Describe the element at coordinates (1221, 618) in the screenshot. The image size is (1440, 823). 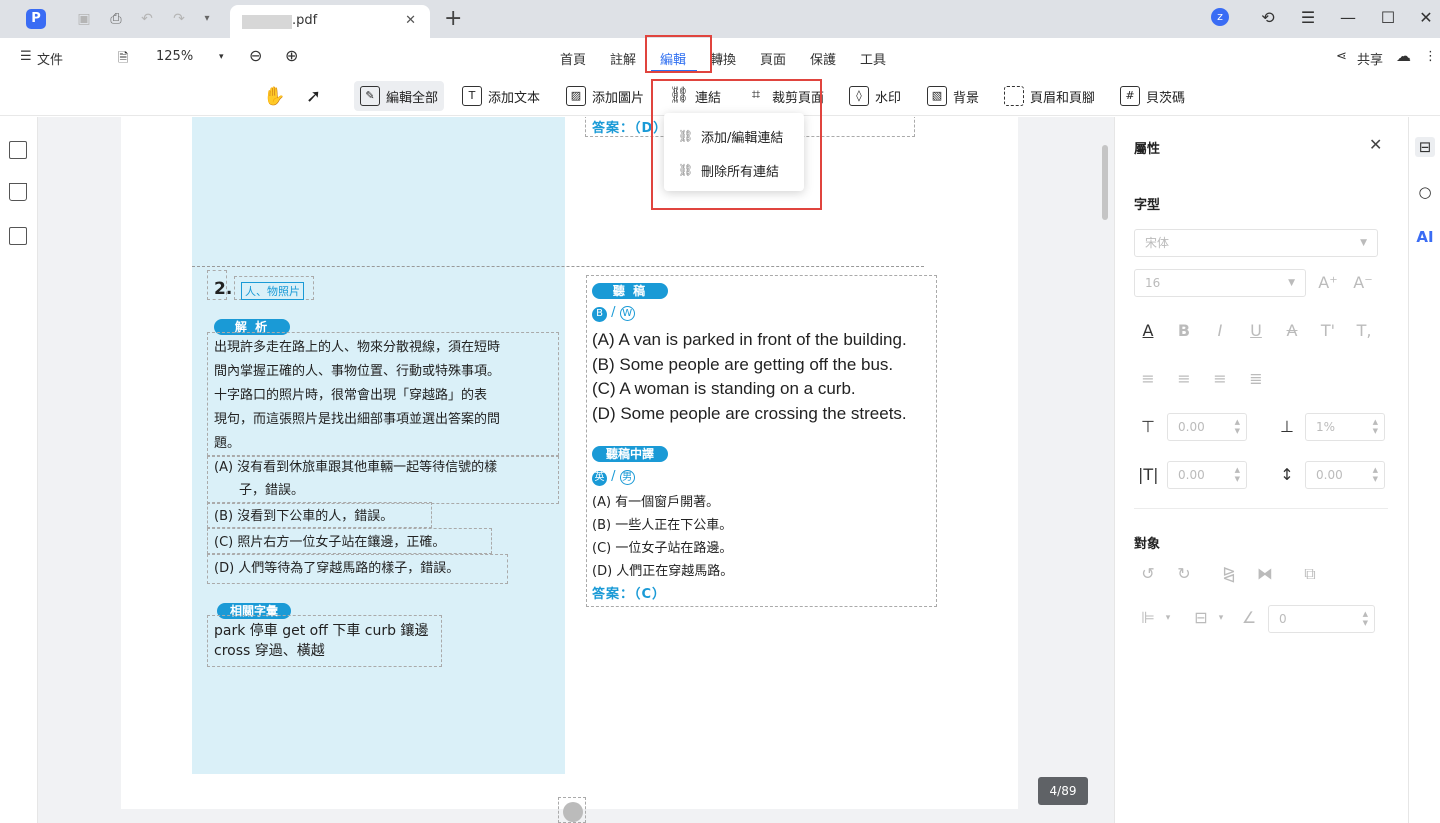
I see `distribute-objects-dropdown-icon: ▾` at that location.